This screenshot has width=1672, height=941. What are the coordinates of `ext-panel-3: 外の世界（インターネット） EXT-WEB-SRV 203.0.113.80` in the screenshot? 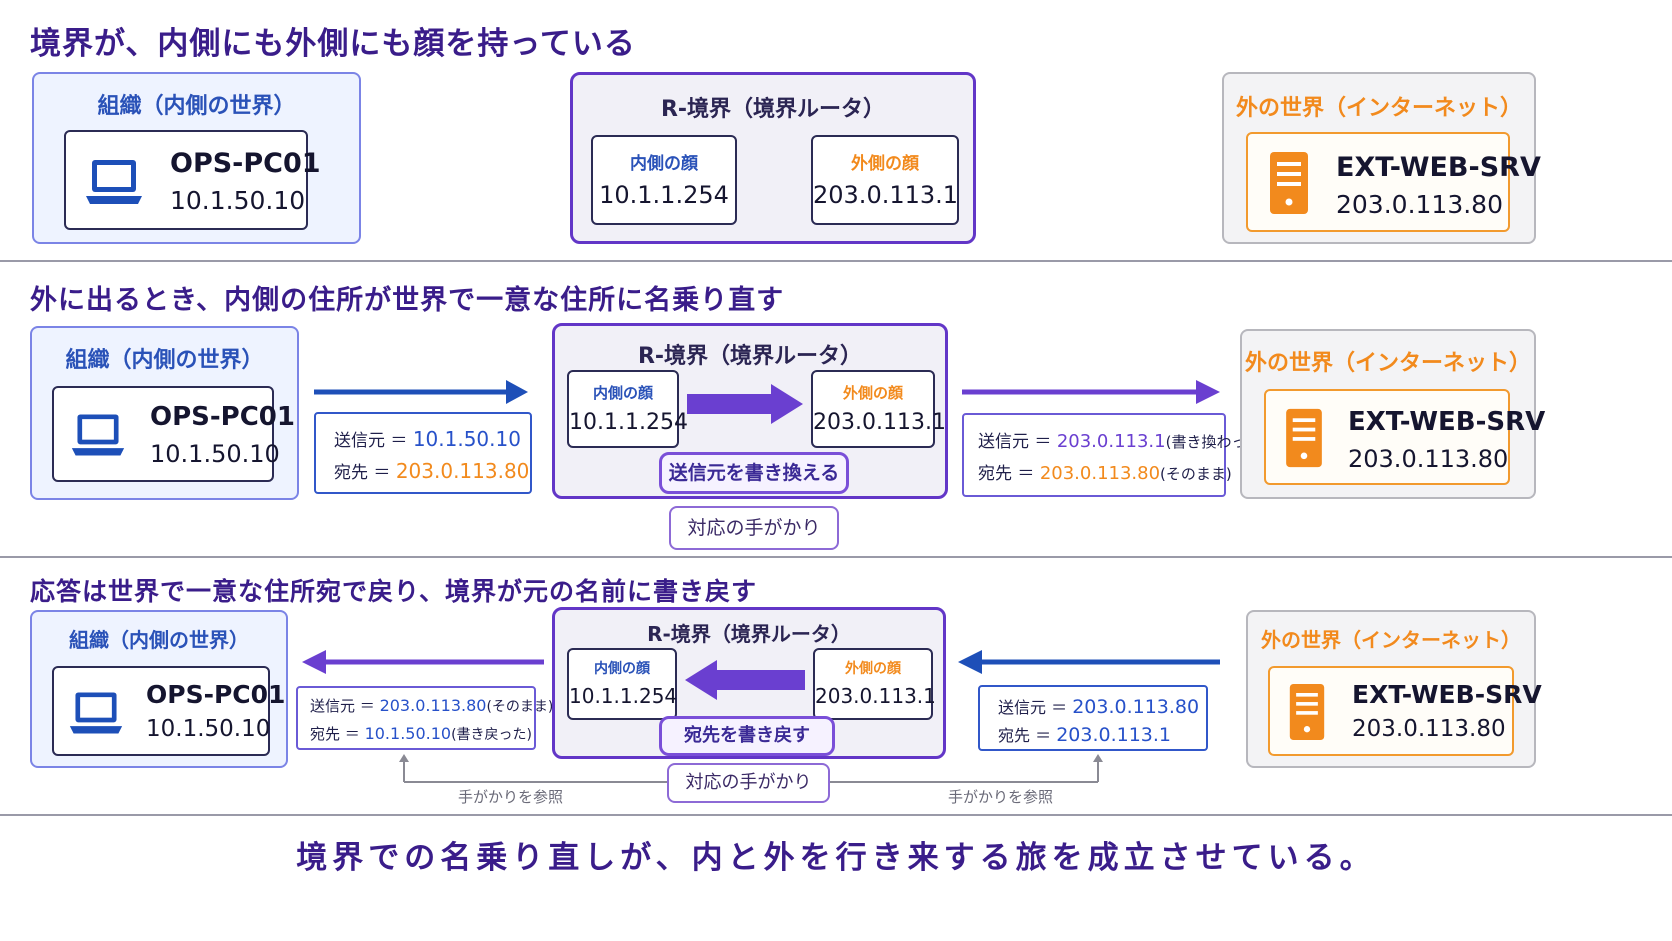 It's located at (1394, 689).